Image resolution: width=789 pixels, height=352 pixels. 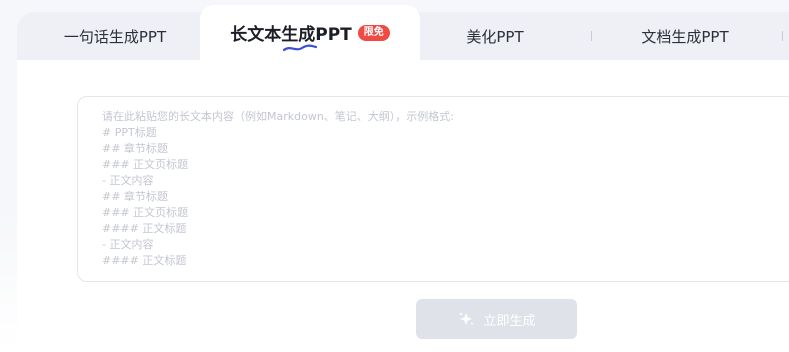 What do you see at coordinates (278, 116) in the screenshot?
I see `placeholder-line: 请在此粘贴您的长文本内容（例如Markdown、笔记、大纲），示例格式:` at bounding box center [278, 116].